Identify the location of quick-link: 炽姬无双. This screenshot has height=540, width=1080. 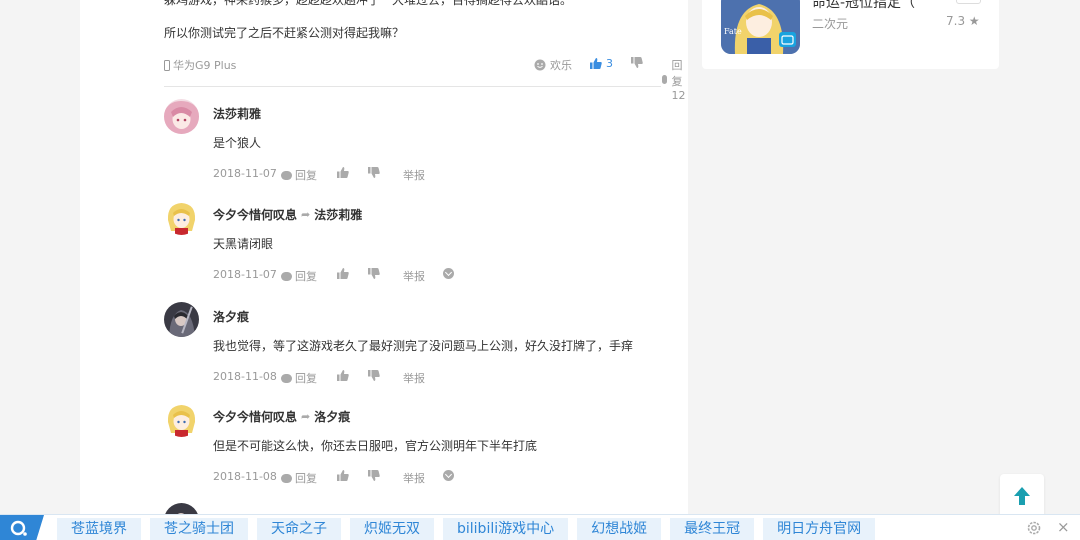
(392, 529).